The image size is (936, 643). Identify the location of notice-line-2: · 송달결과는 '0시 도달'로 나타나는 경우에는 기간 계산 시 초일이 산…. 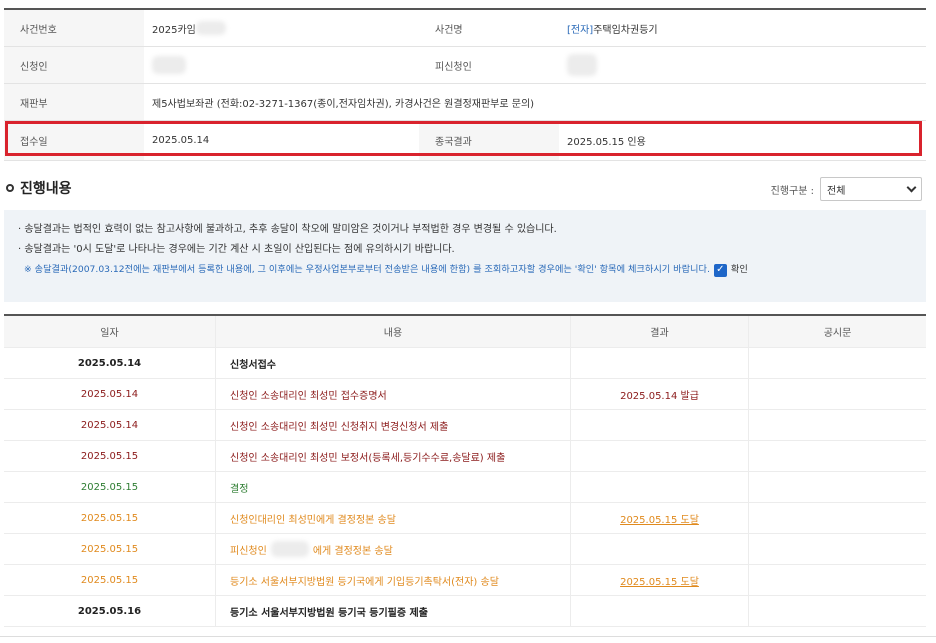
(236, 249).